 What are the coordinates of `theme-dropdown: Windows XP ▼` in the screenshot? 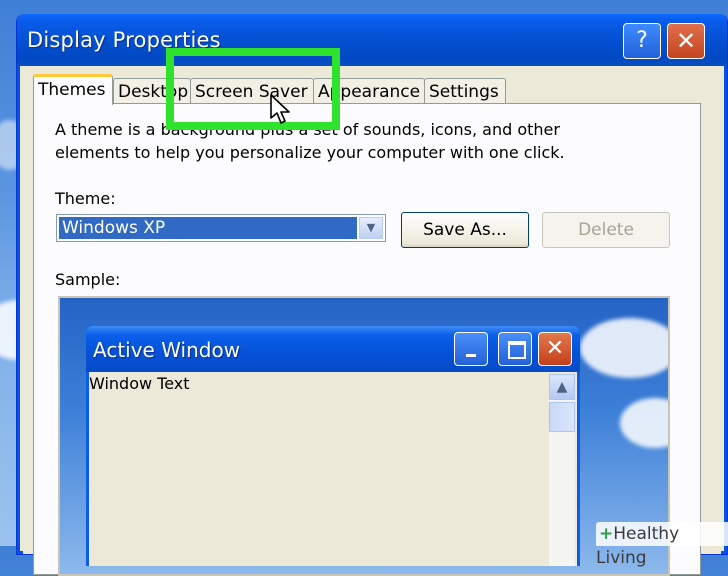 It's located at (221, 228).